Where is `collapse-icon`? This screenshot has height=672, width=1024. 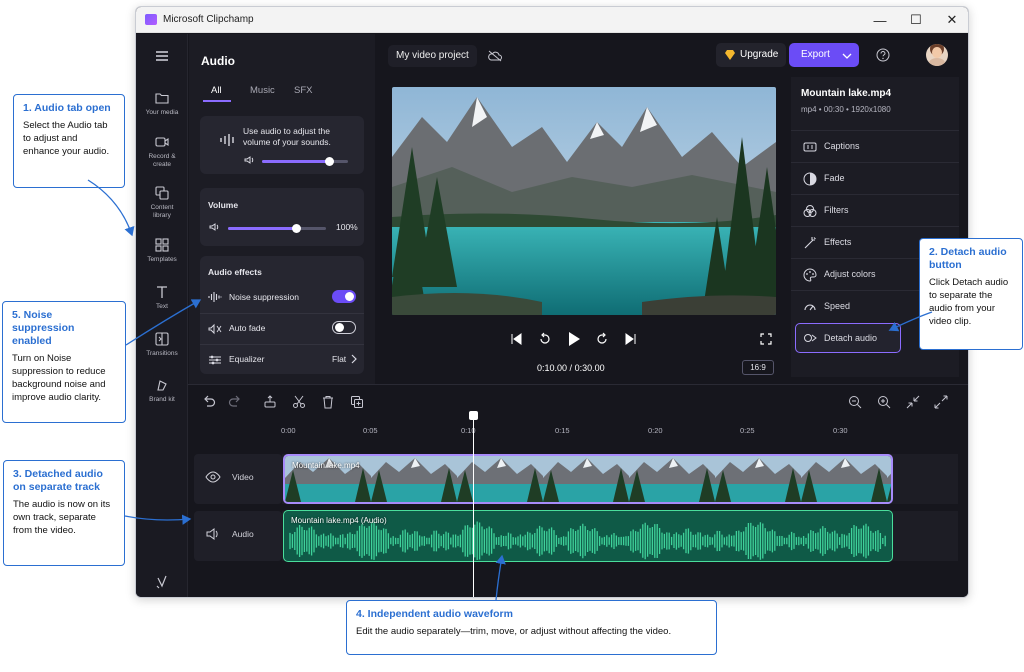
collapse-icon is located at coordinates (913, 402).